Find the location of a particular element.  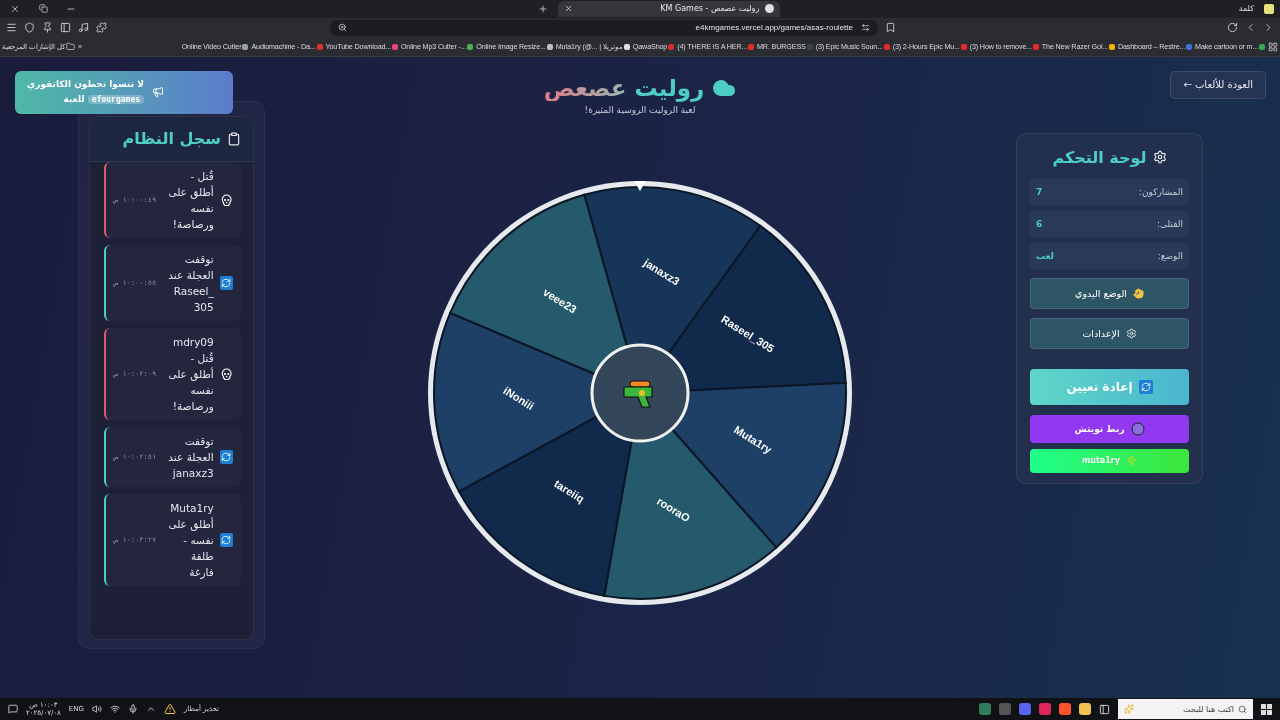

folder-icon is located at coordinates (70, 47).